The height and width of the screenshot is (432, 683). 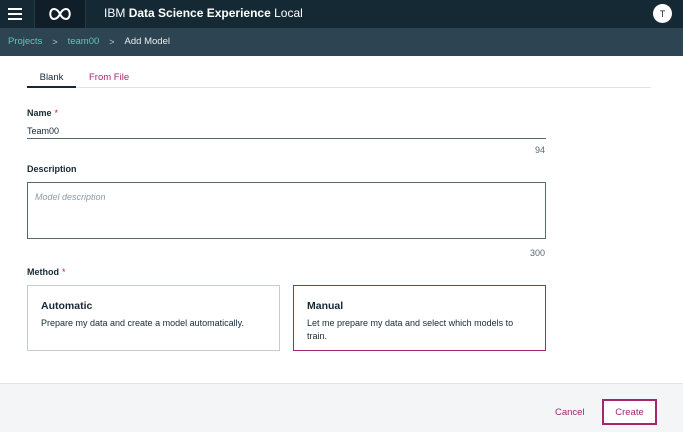 What do you see at coordinates (537, 253) in the screenshot?
I see `description-char-counter: 300` at bounding box center [537, 253].